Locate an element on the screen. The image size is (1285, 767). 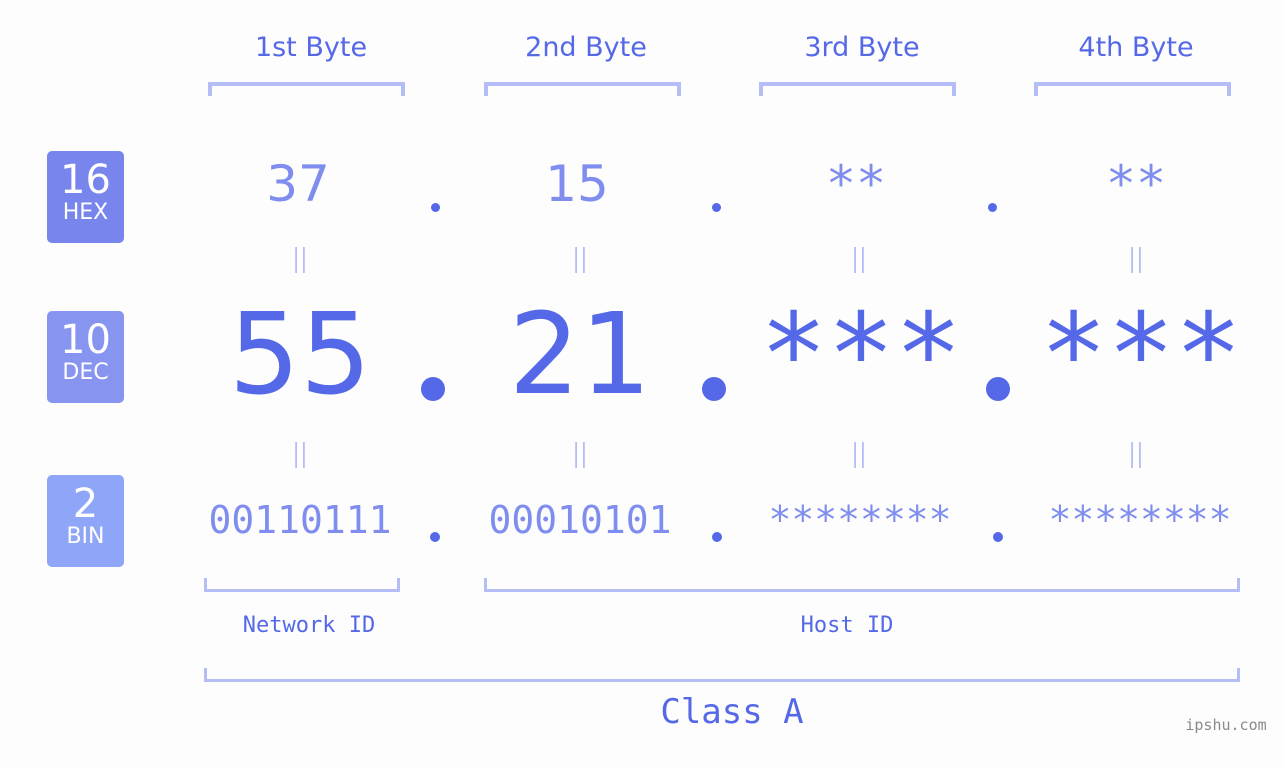
dec-badge: 10 DEC is located at coordinates (85, 357).